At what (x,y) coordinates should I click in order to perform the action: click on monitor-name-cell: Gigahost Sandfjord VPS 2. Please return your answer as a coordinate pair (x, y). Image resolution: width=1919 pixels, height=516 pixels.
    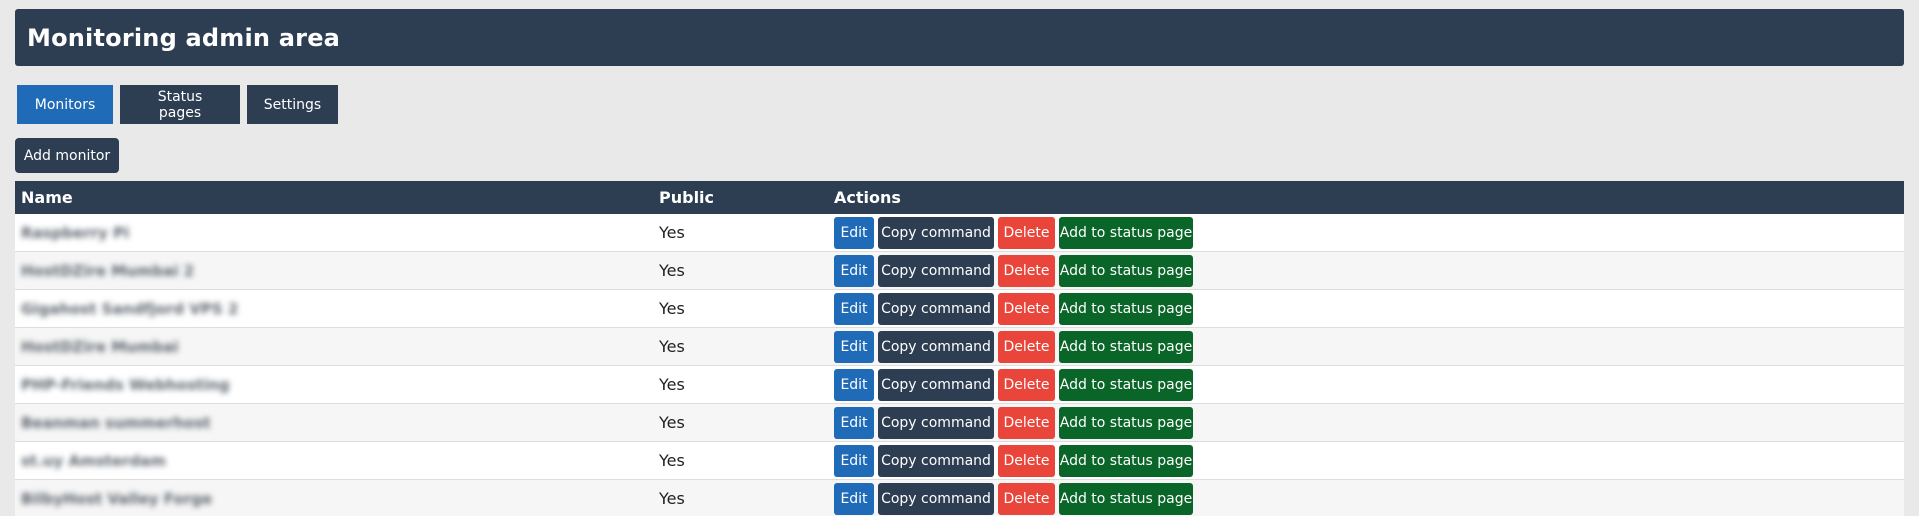
    Looking at the image, I should click on (337, 308).